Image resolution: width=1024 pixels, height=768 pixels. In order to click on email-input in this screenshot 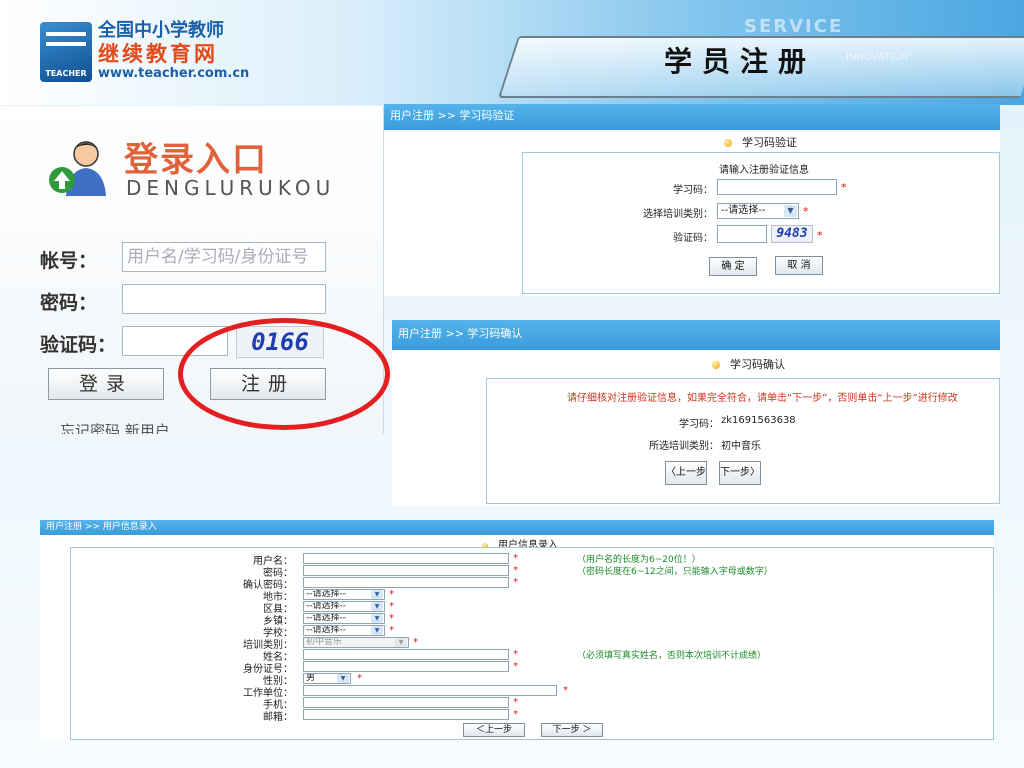, I will do `click(406, 714)`.